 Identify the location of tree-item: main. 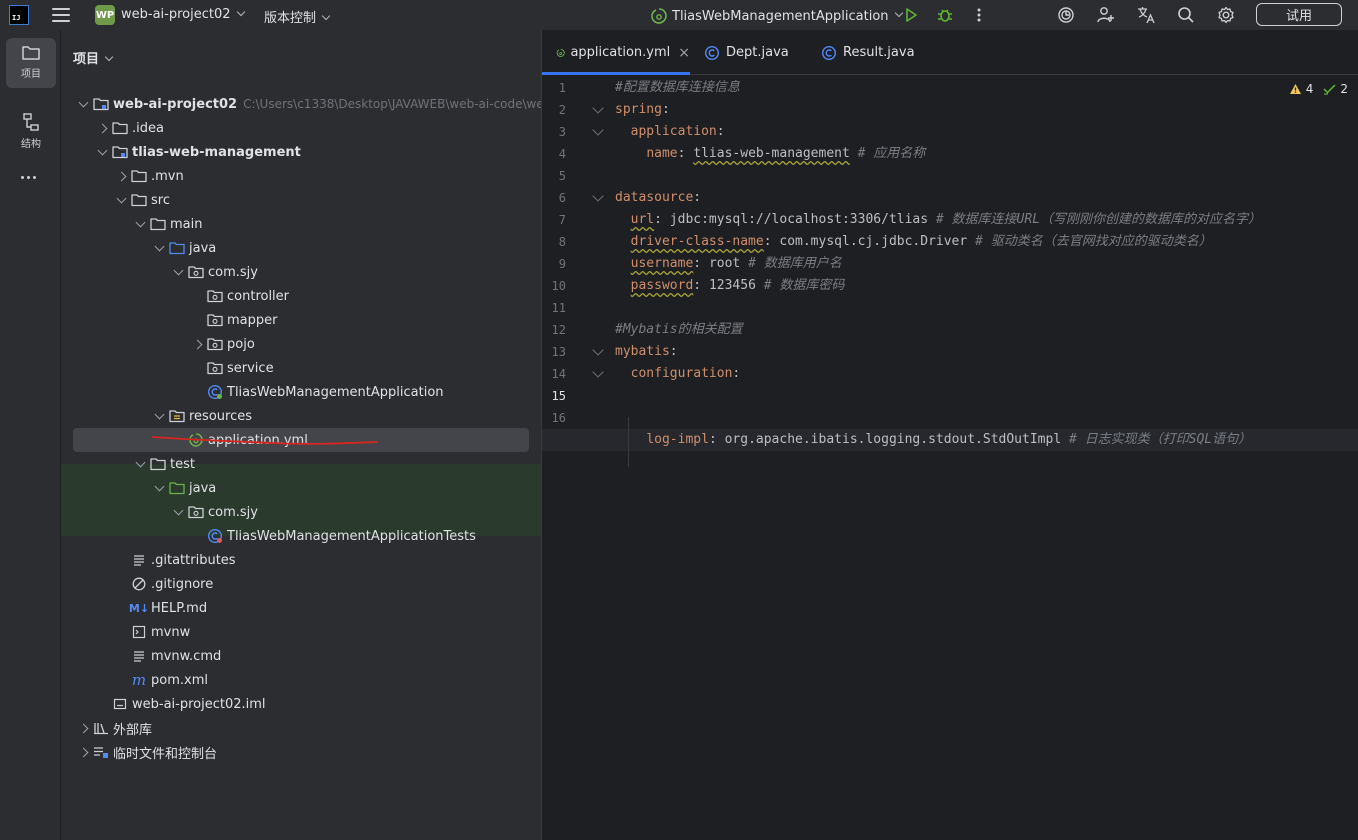
(301, 224).